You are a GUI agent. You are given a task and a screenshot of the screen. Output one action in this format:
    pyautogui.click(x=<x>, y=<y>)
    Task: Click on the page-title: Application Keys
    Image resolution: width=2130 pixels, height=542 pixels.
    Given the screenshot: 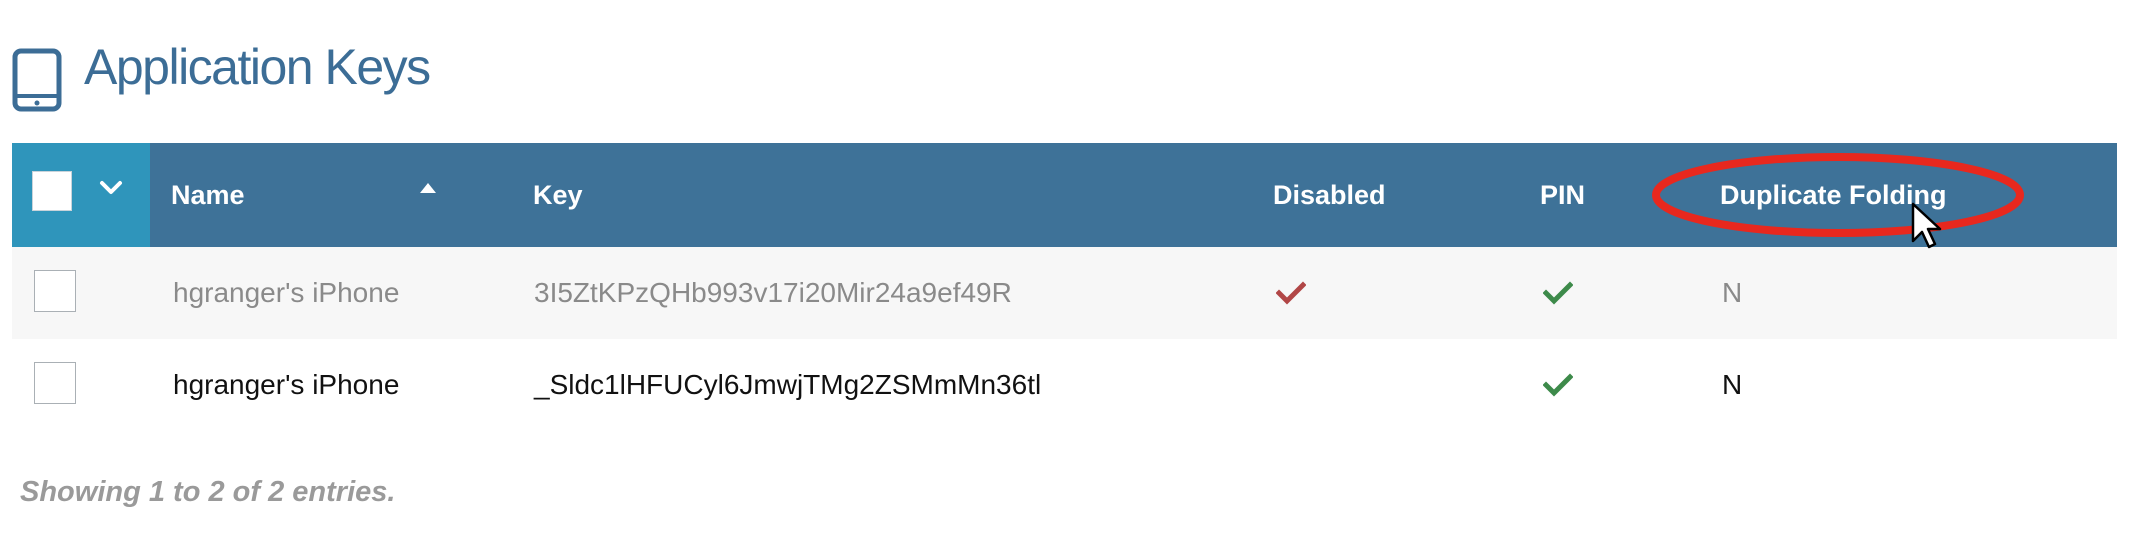 What is the action you would take?
    pyautogui.click(x=257, y=67)
    